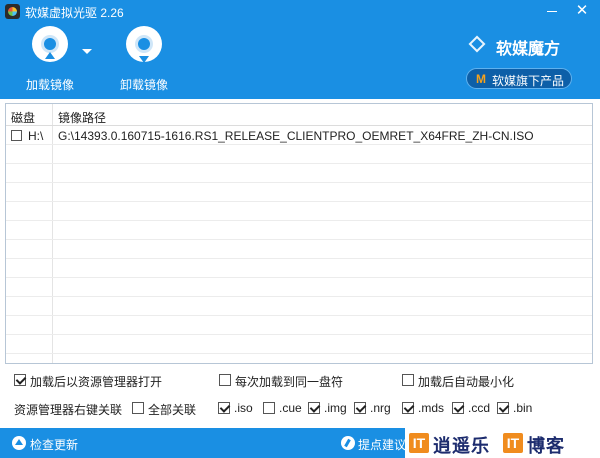 The height and width of the screenshot is (458, 600). Describe the element at coordinates (528, 49) in the screenshot. I see `brand-name: 软媒魔方` at that location.